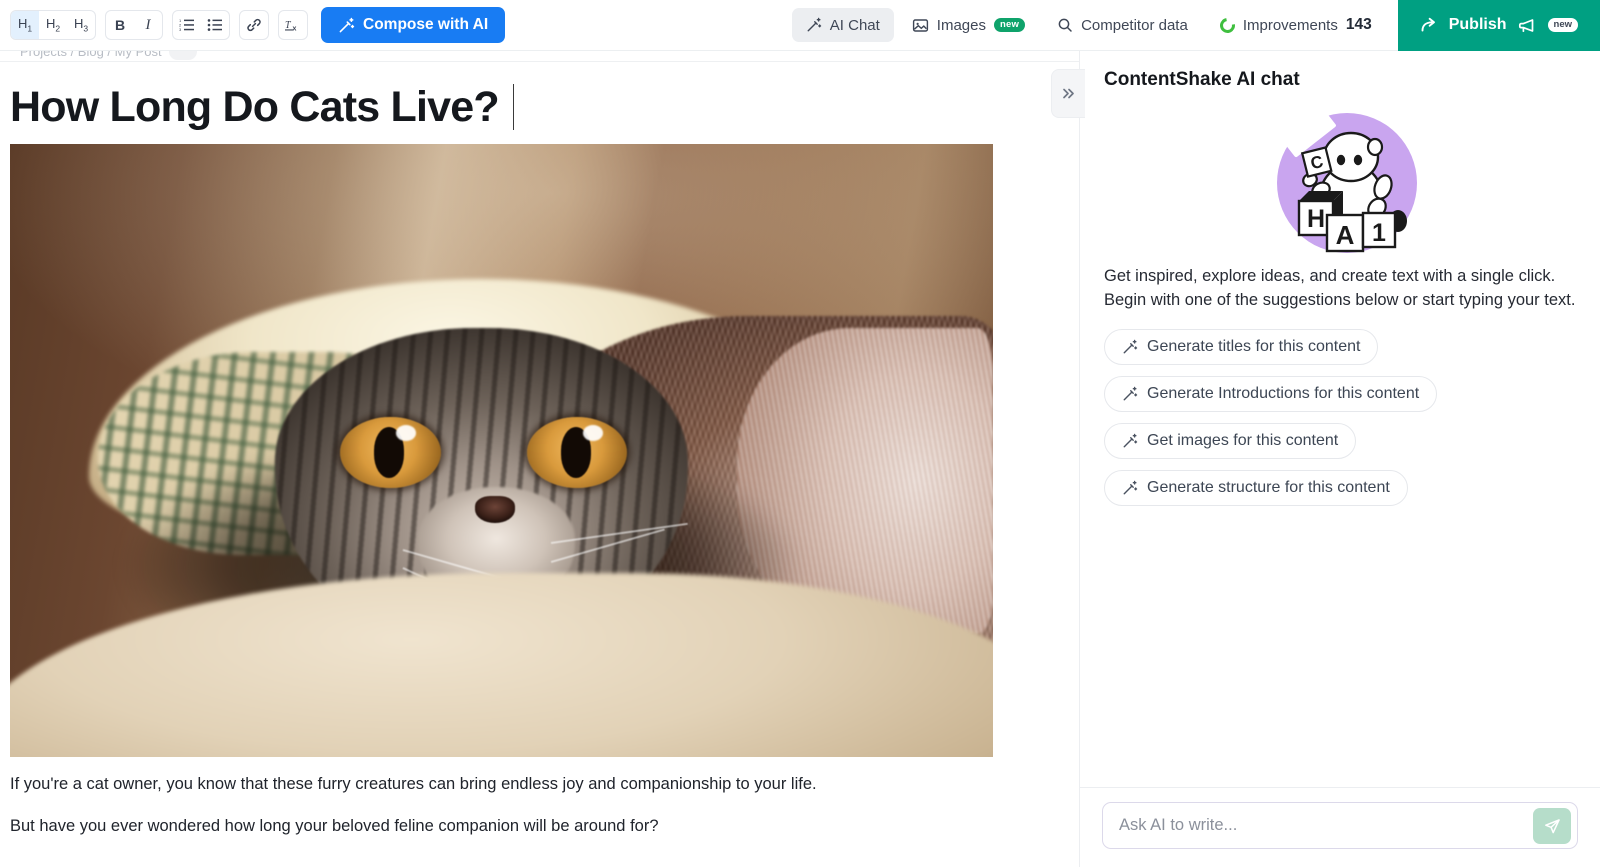  Describe the element at coordinates (1243, 440) in the screenshot. I see `suggestion-label: Get images for this content` at that location.